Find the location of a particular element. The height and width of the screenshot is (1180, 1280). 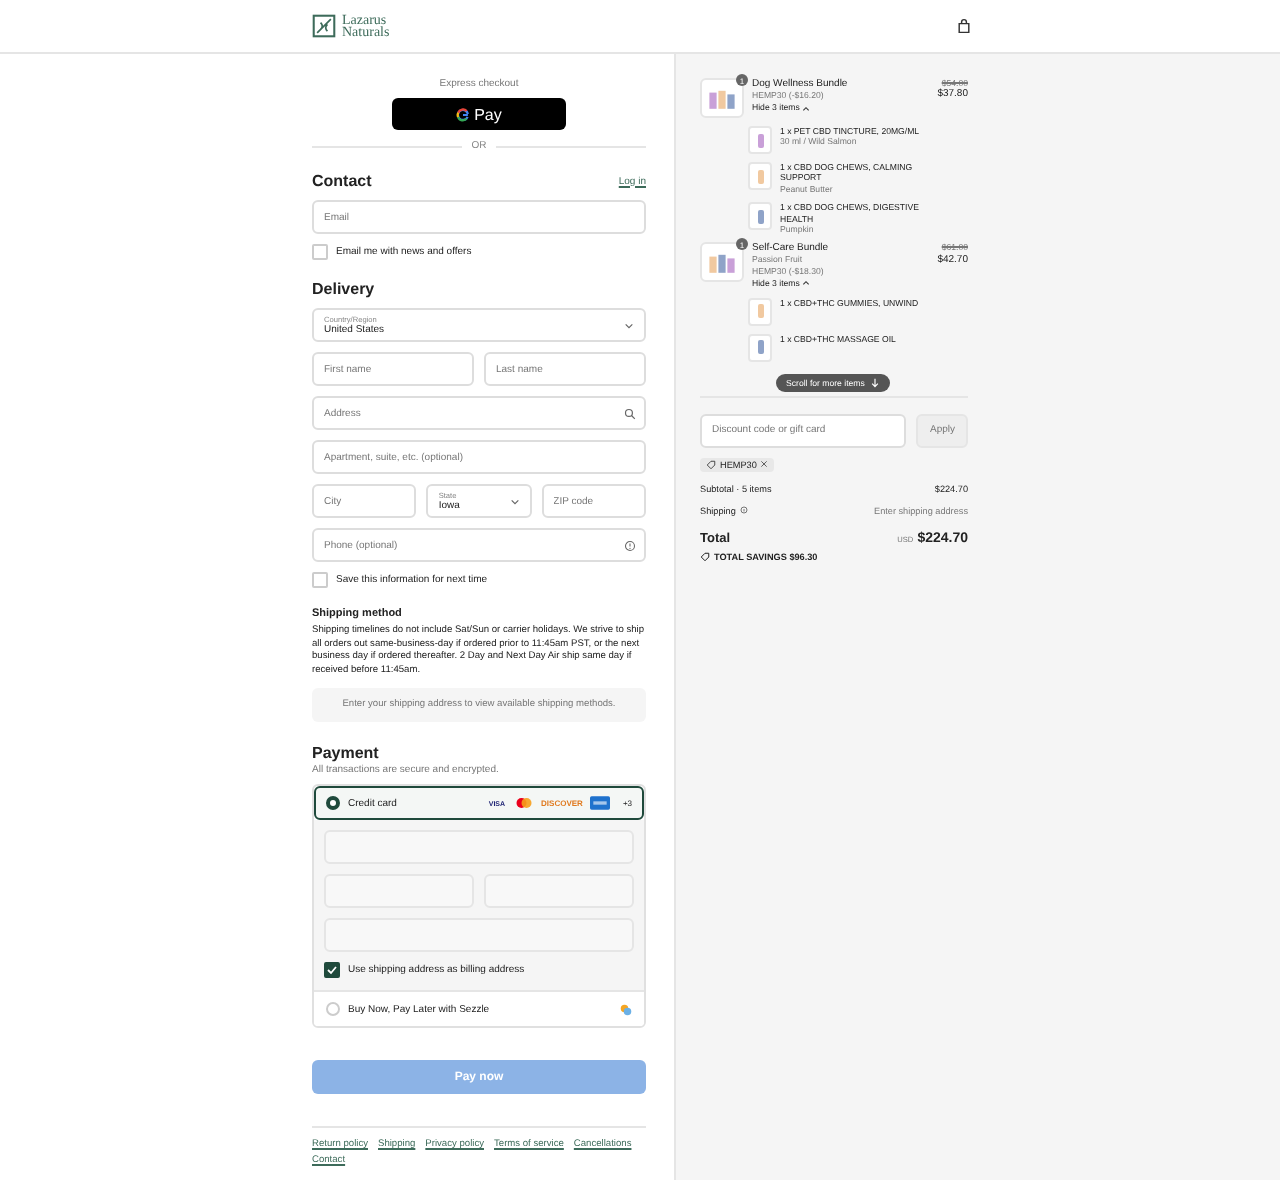

mastercard-icon is located at coordinates (523, 803).